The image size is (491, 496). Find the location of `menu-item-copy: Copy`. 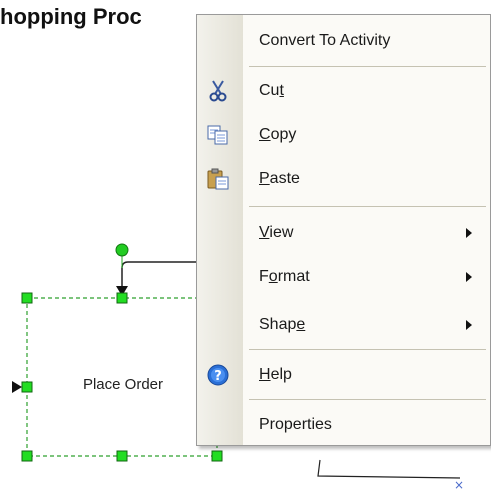

menu-item-copy: Copy is located at coordinates (343, 135).